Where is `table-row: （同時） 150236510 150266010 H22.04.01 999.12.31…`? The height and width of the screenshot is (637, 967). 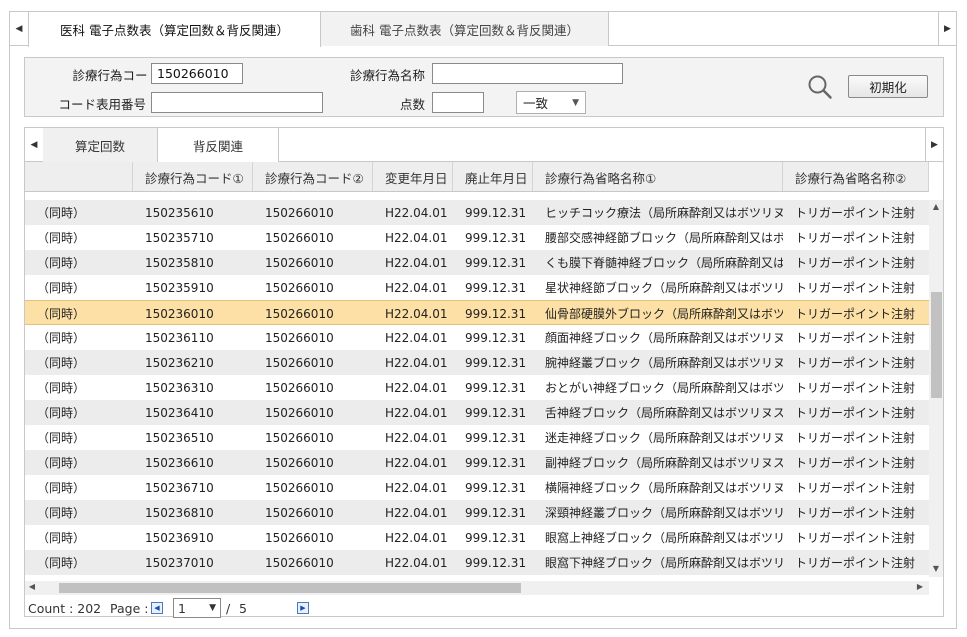
table-row: （同時） 150236510 150266010 H22.04.01 999.12.31… is located at coordinates (477, 437).